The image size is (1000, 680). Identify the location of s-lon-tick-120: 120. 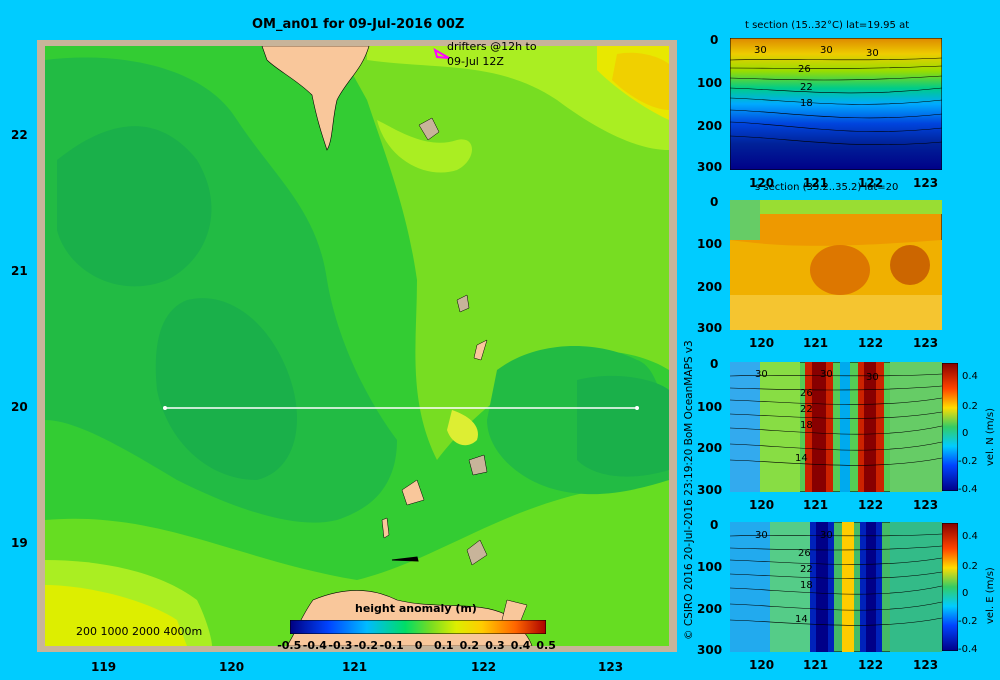
(762, 343).